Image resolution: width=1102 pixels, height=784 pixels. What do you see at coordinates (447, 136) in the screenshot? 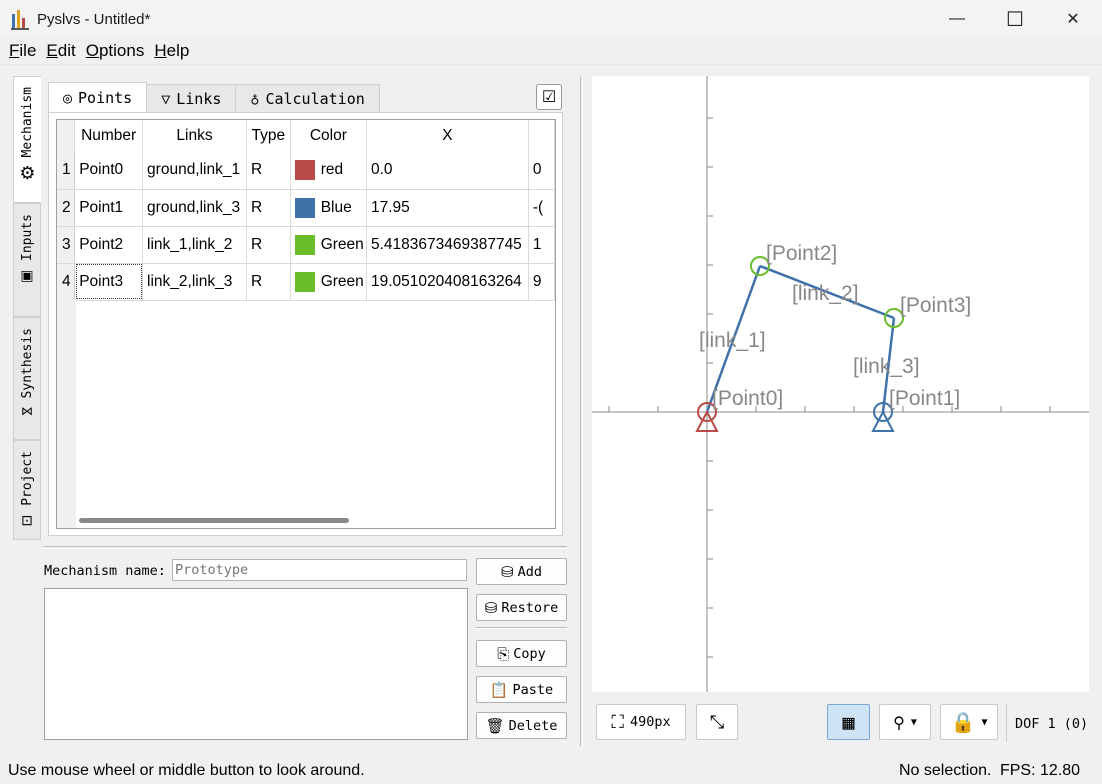
I see `header-x: X` at bounding box center [447, 136].